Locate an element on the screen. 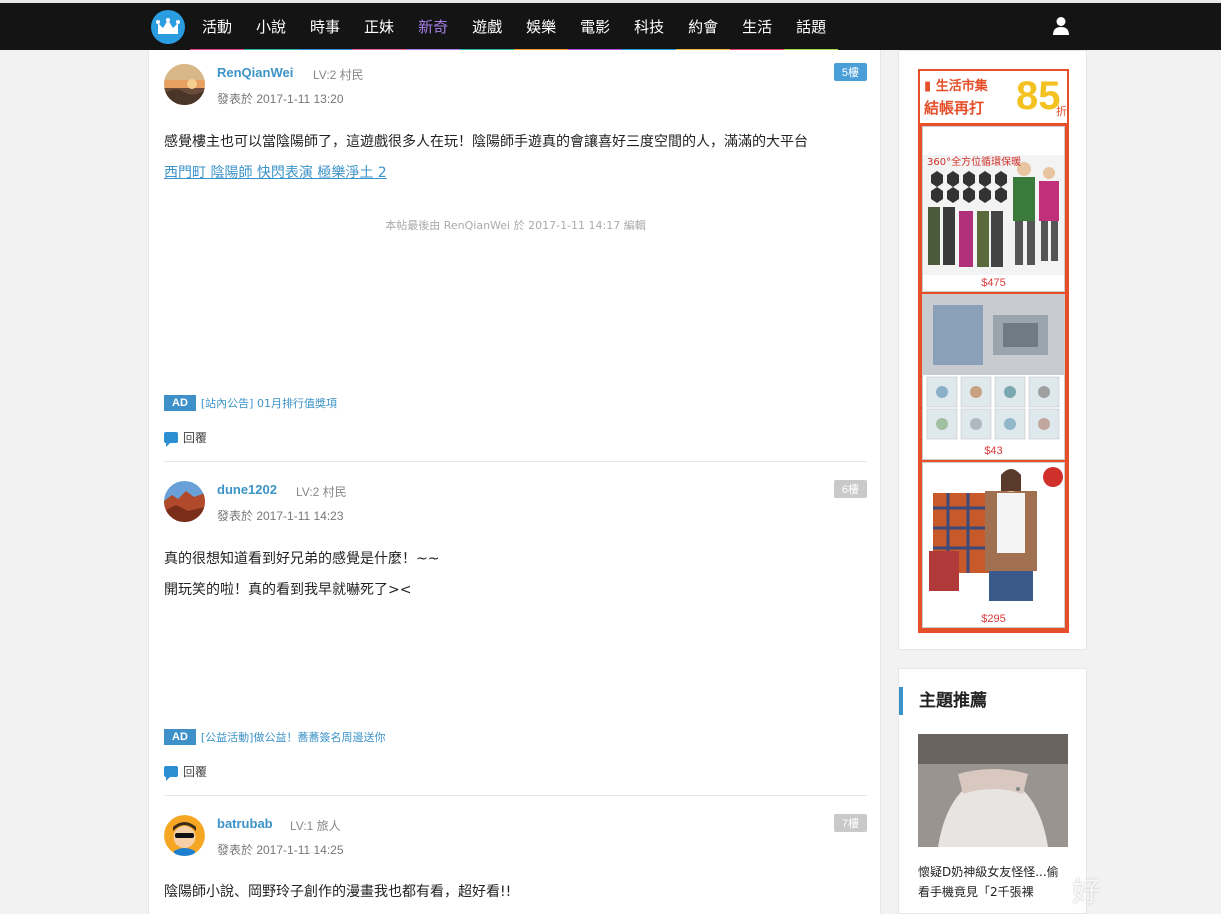 This screenshot has height=914, width=1221. ad-product-card: 360°全方位循環保暖 $475 is located at coordinates (993, 209).